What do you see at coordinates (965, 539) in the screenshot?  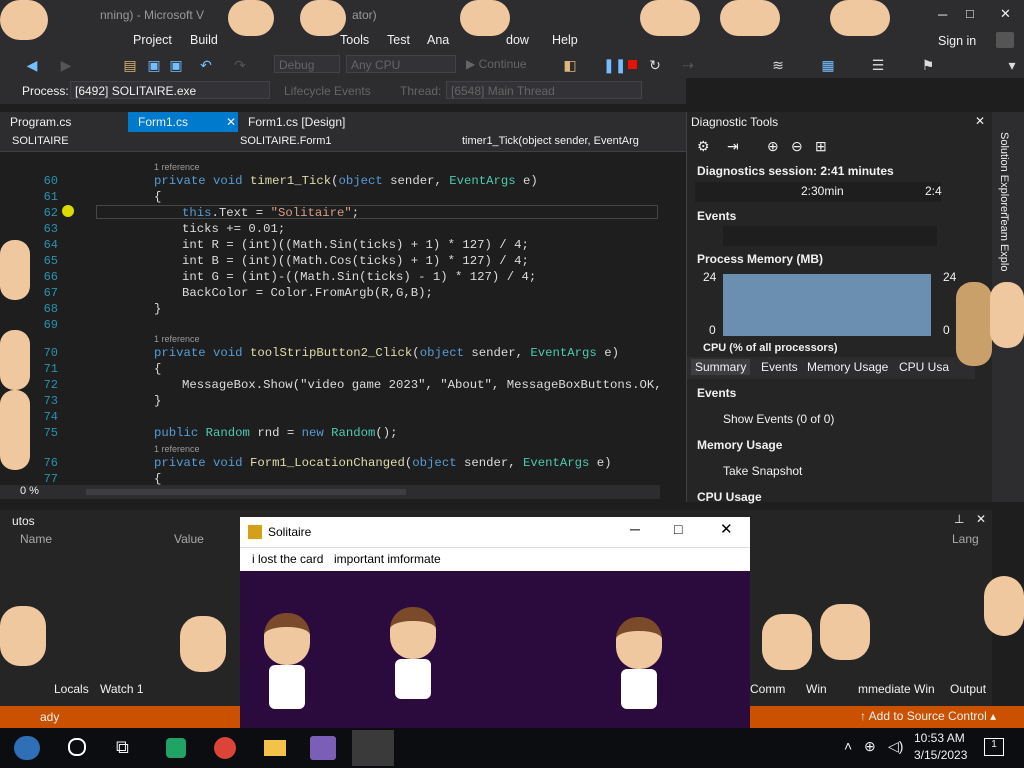 I see `column-lang: Lang` at bounding box center [965, 539].